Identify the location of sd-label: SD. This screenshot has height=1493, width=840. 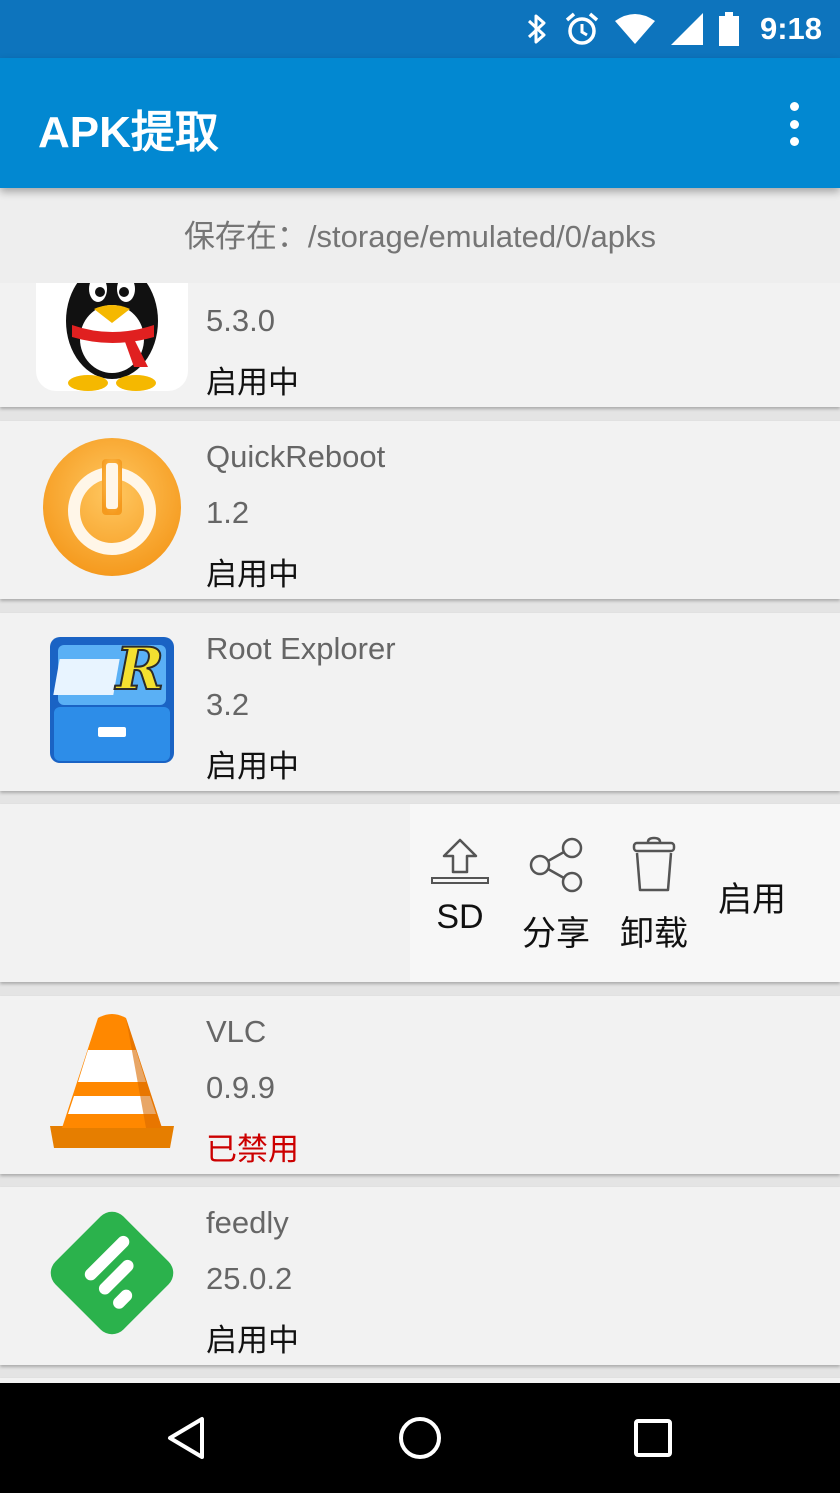
(460, 917).